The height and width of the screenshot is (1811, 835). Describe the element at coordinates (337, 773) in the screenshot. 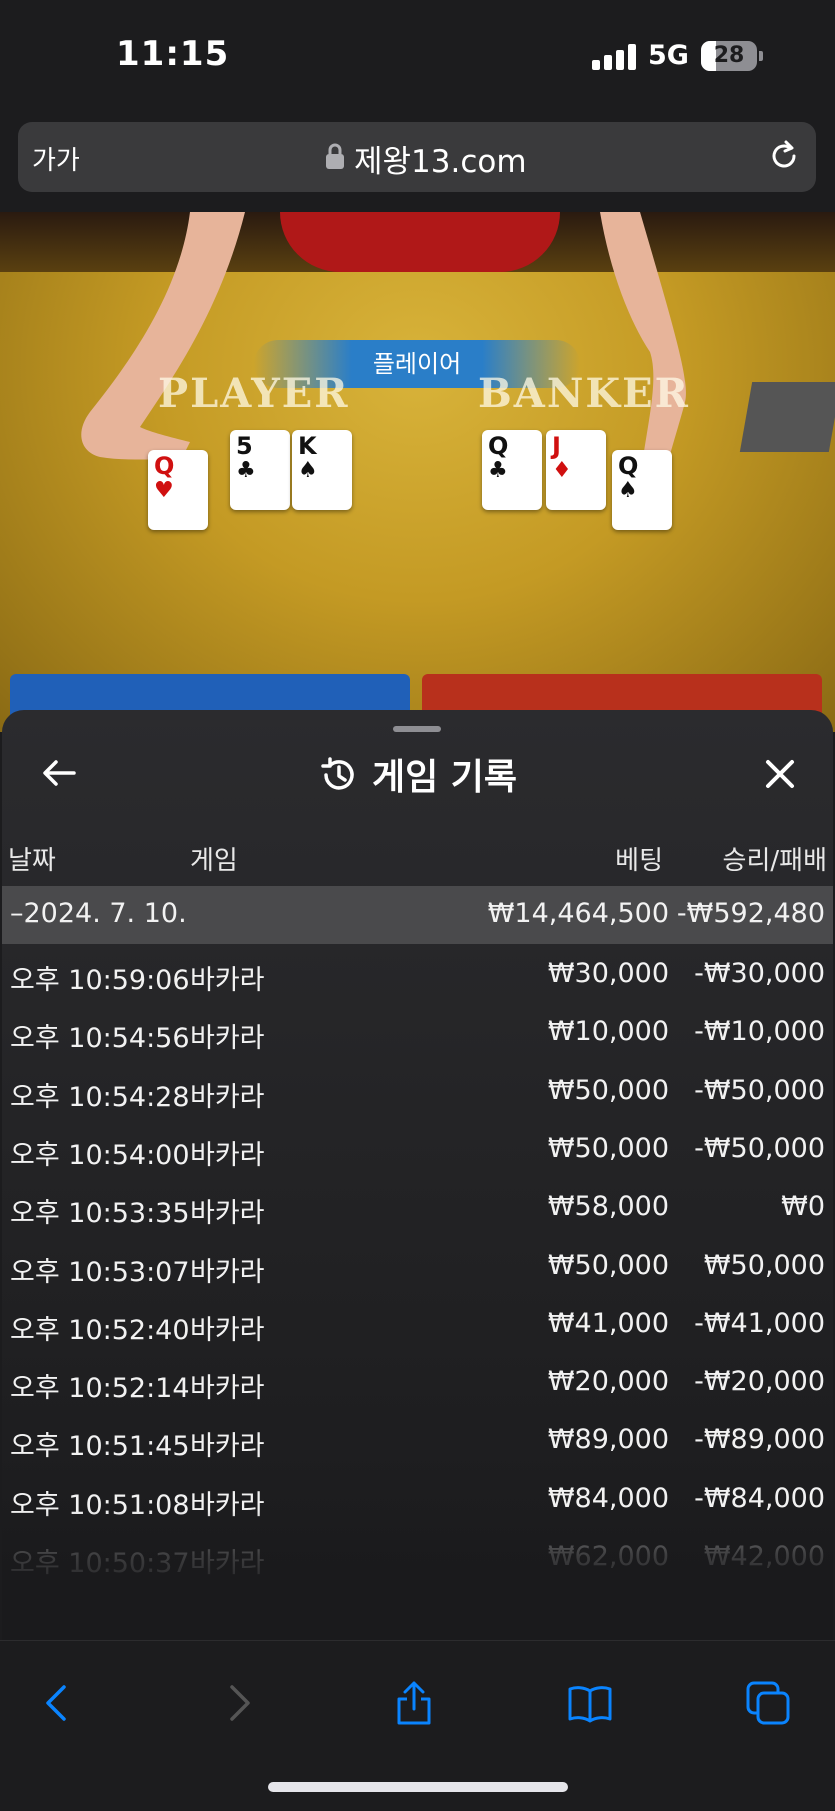

I see `history-icon` at that location.